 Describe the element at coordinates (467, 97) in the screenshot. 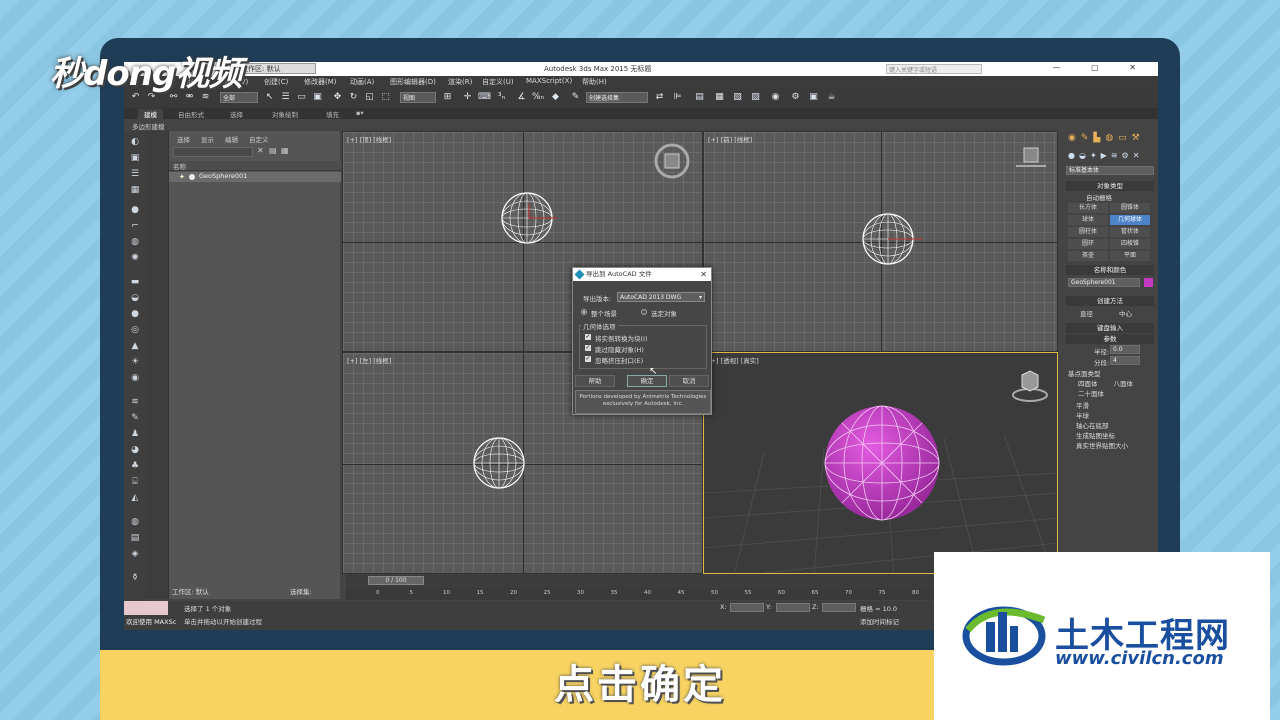

I see `select-manipulate-icon: ✛` at that location.